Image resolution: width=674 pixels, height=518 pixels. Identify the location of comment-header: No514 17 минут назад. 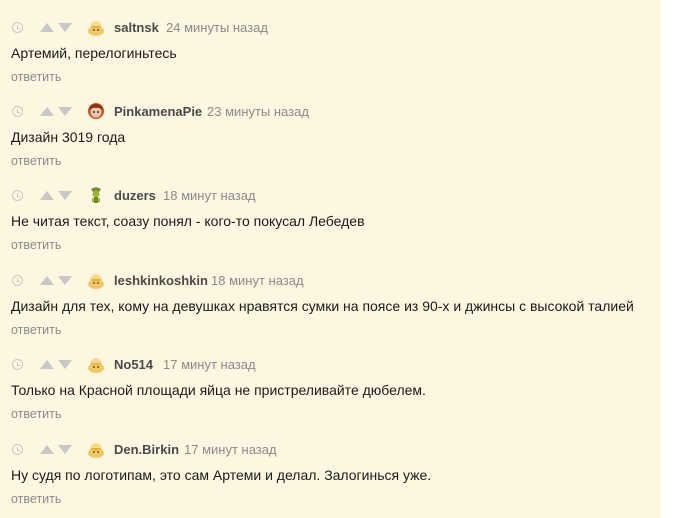
(330, 366).